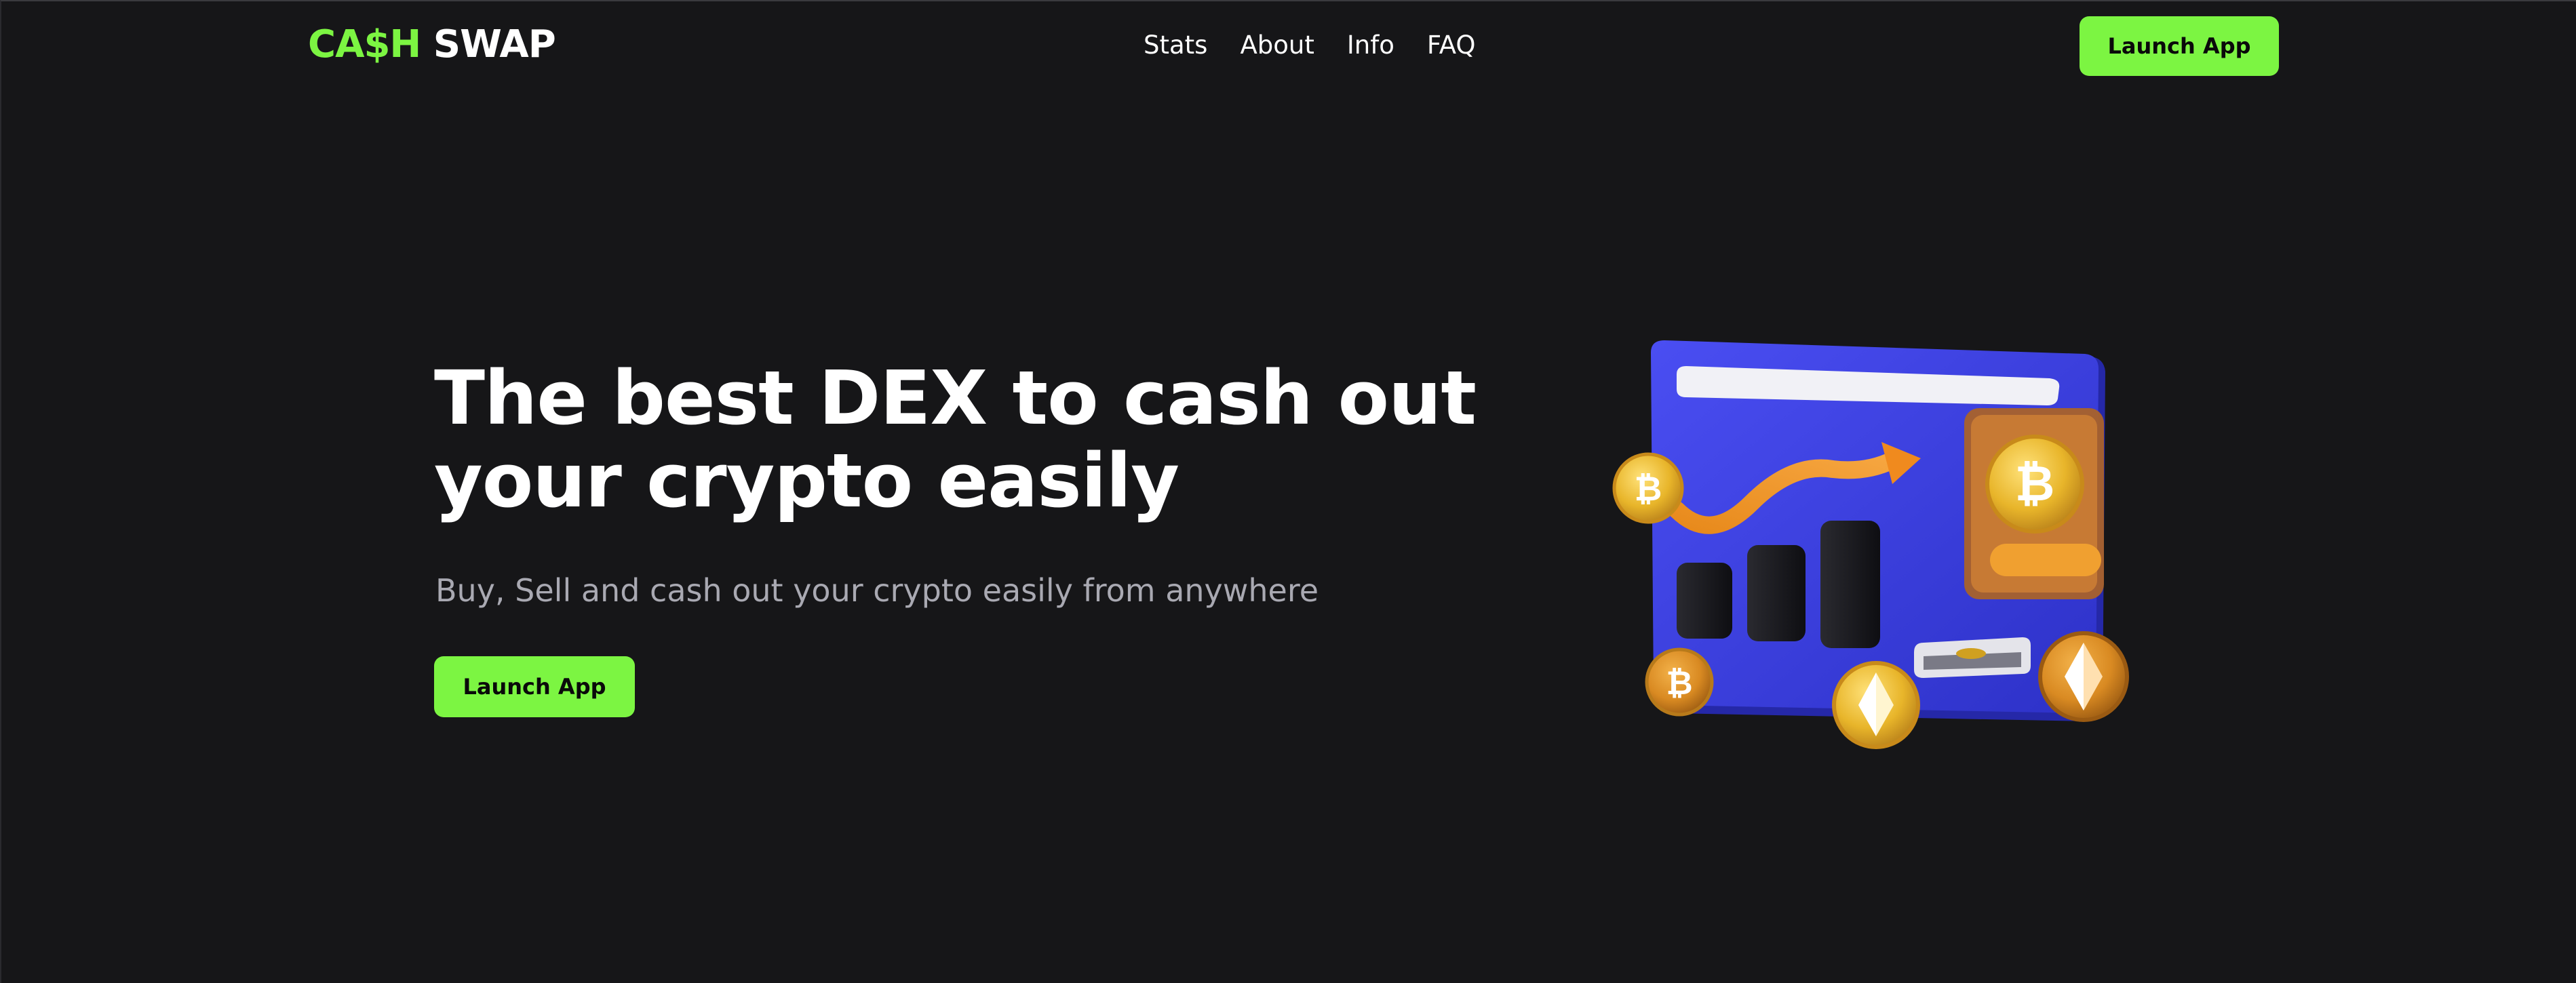 The width and height of the screenshot is (2576, 983). Describe the element at coordinates (1870, 544) in the screenshot. I see `wallet-card-icon: ₿ ₿ ₿` at that location.